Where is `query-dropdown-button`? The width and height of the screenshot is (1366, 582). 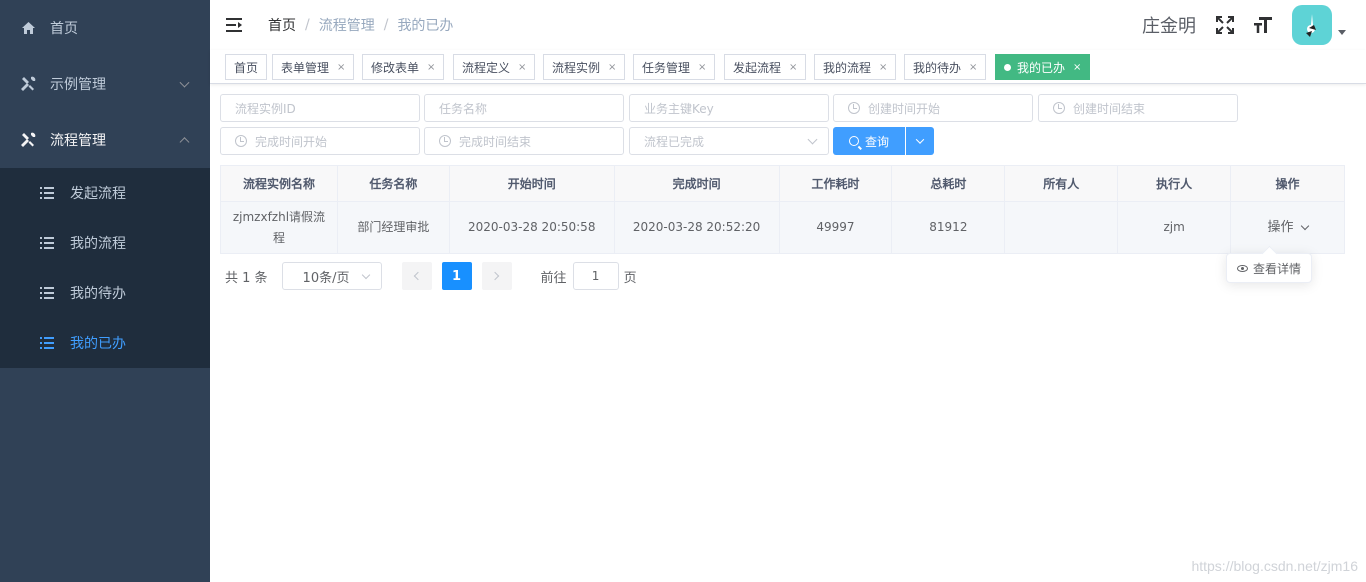
query-dropdown-button is located at coordinates (920, 141).